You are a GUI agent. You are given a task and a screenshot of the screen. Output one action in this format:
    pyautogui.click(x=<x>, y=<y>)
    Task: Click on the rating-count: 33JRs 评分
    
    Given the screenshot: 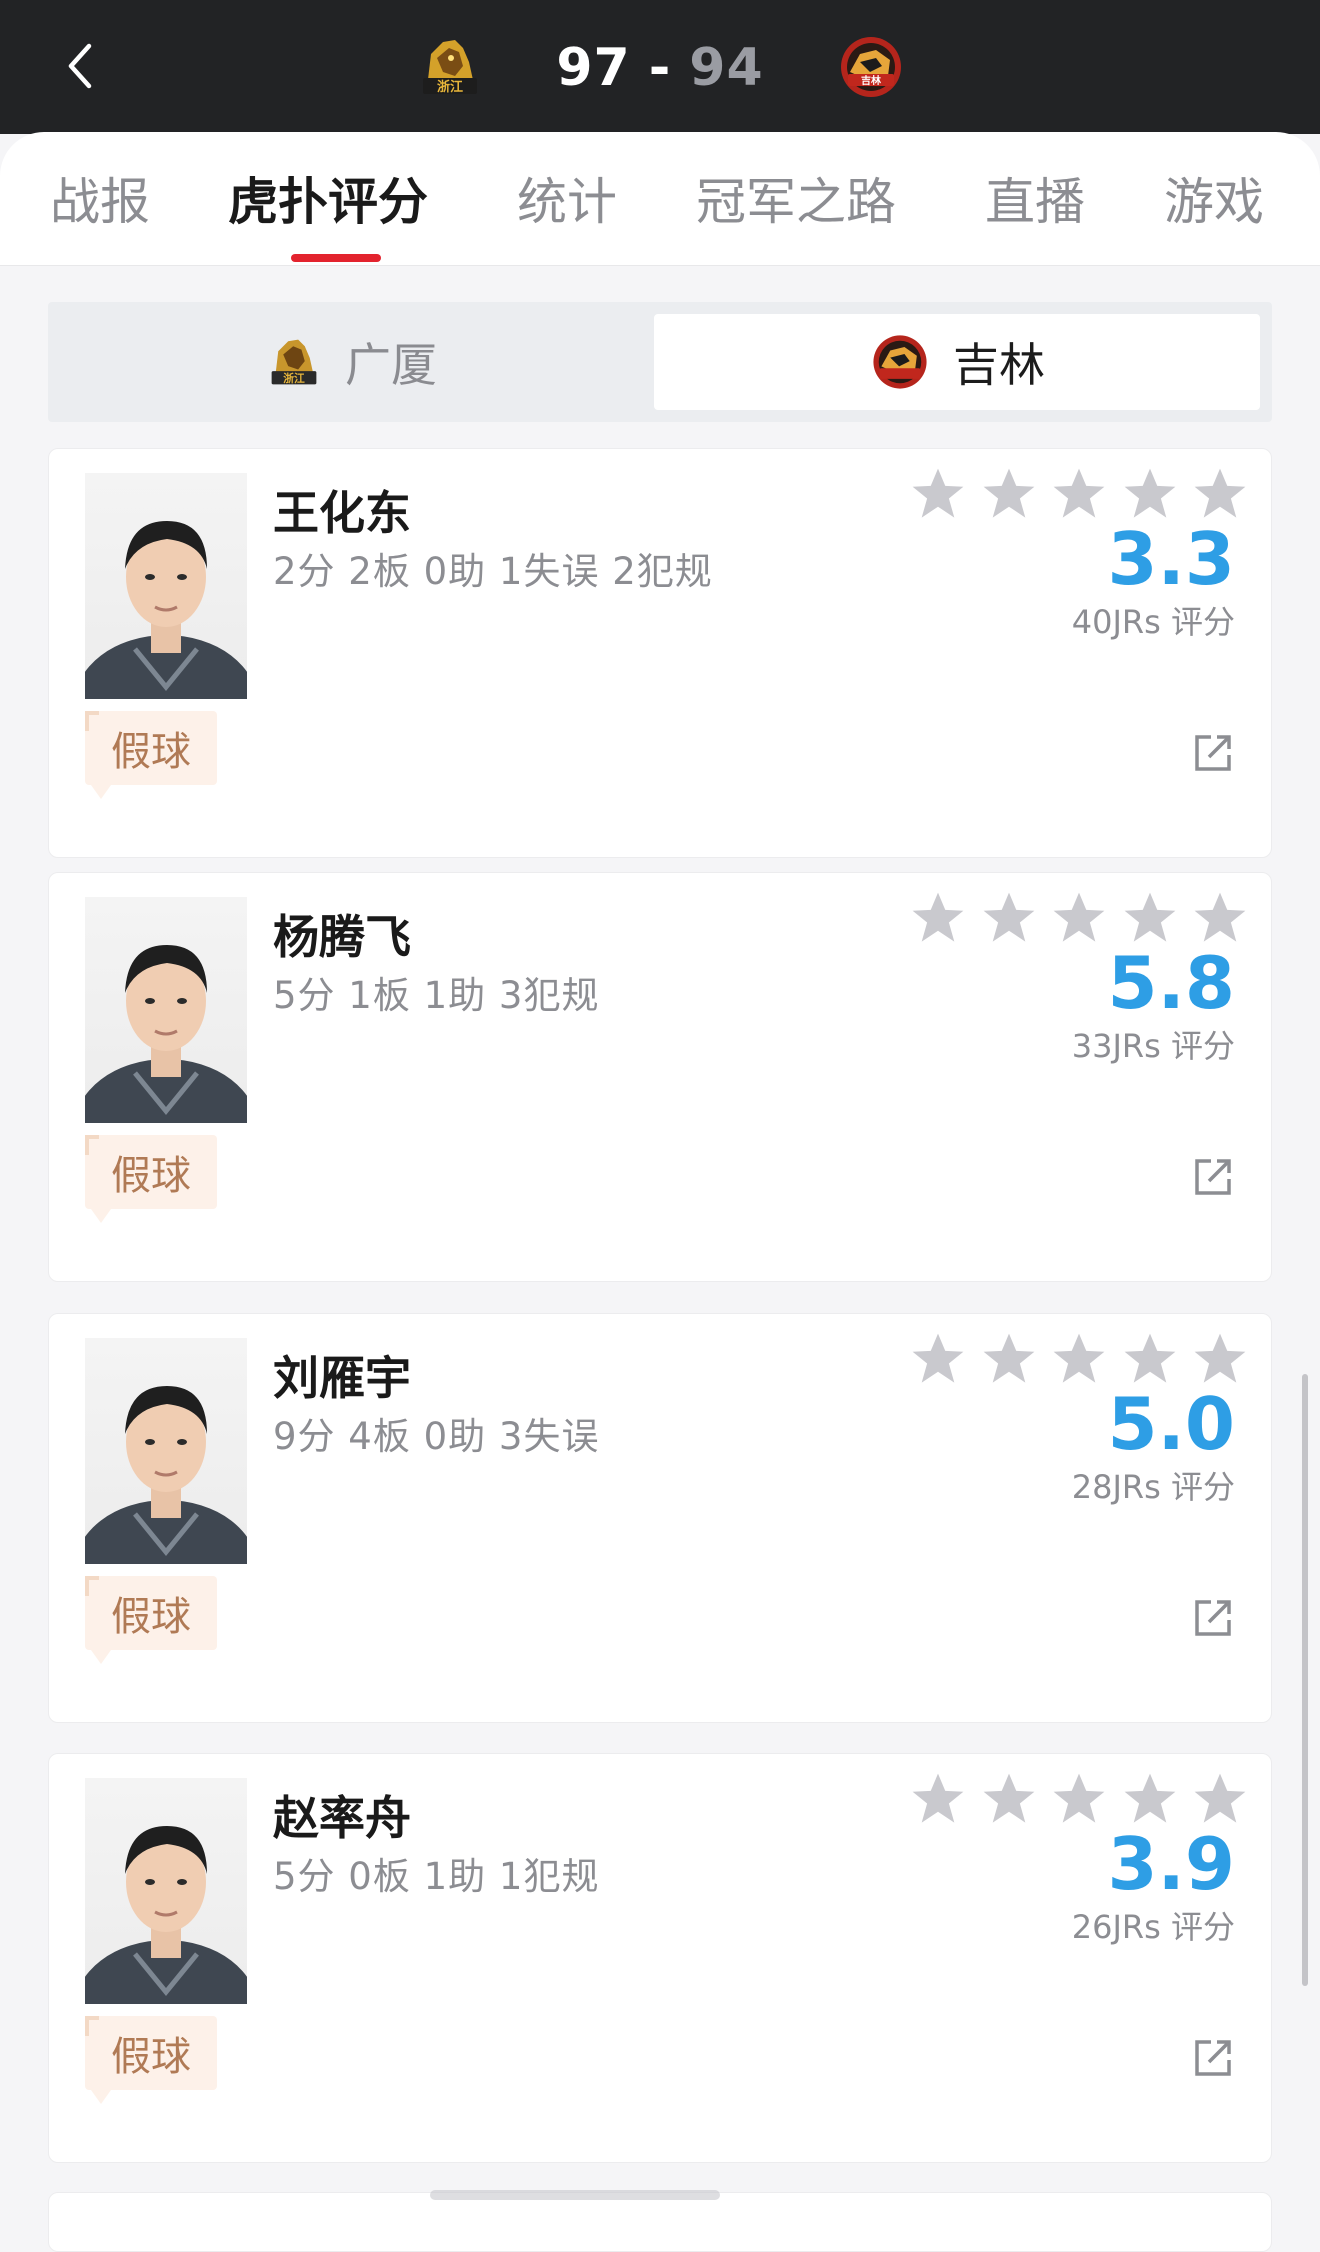 What is the action you would take?
    pyautogui.click(x=1153, y=1046)
    